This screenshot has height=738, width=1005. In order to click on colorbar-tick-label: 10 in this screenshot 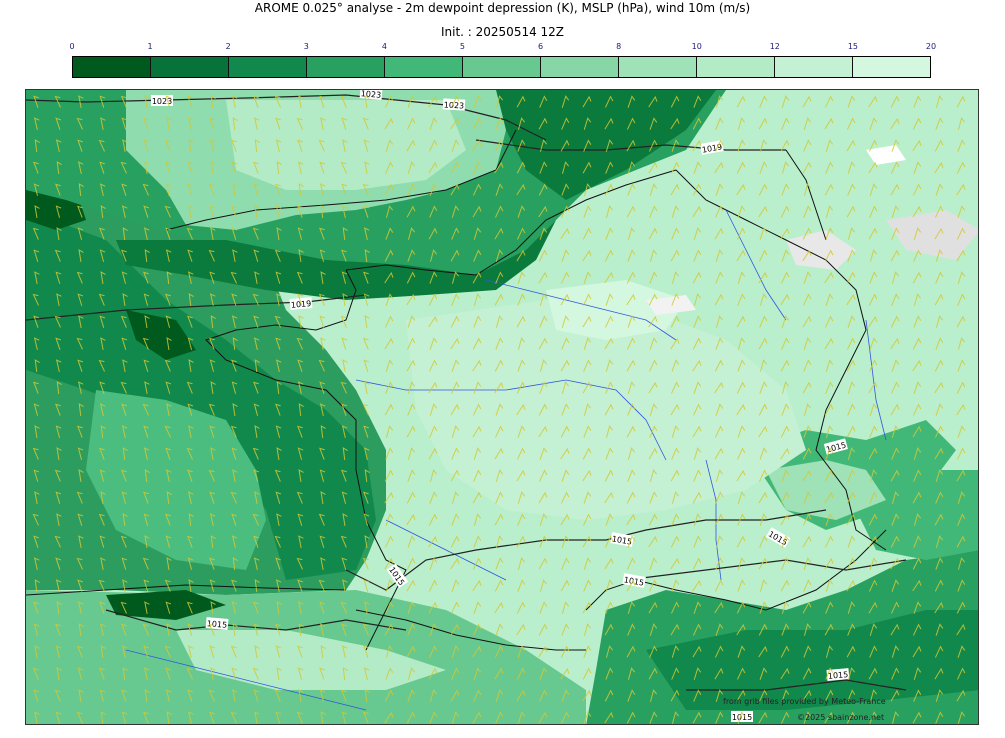, I will do `click(696, 46)`.